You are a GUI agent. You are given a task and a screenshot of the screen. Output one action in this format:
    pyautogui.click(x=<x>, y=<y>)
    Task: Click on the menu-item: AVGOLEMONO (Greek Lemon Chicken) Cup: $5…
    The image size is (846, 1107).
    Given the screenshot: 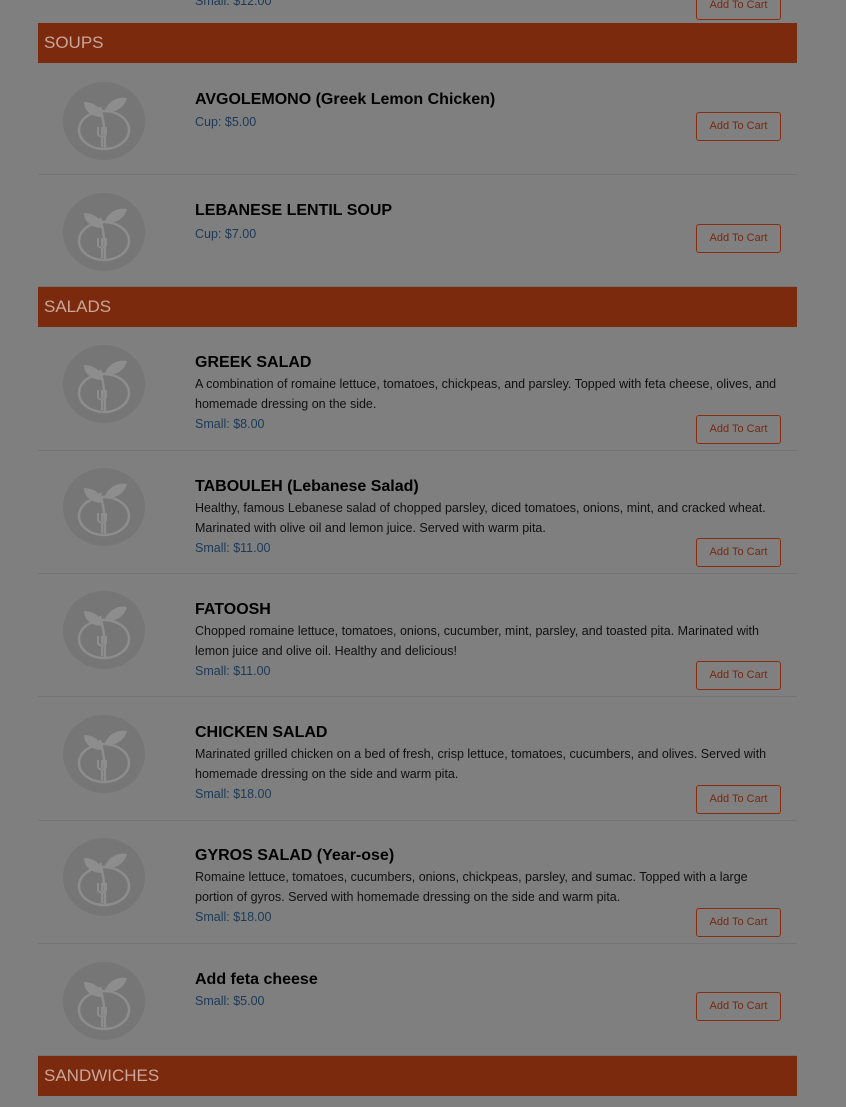 What is the action you would take?
    pyautogui.click(x=417, y=119)
    